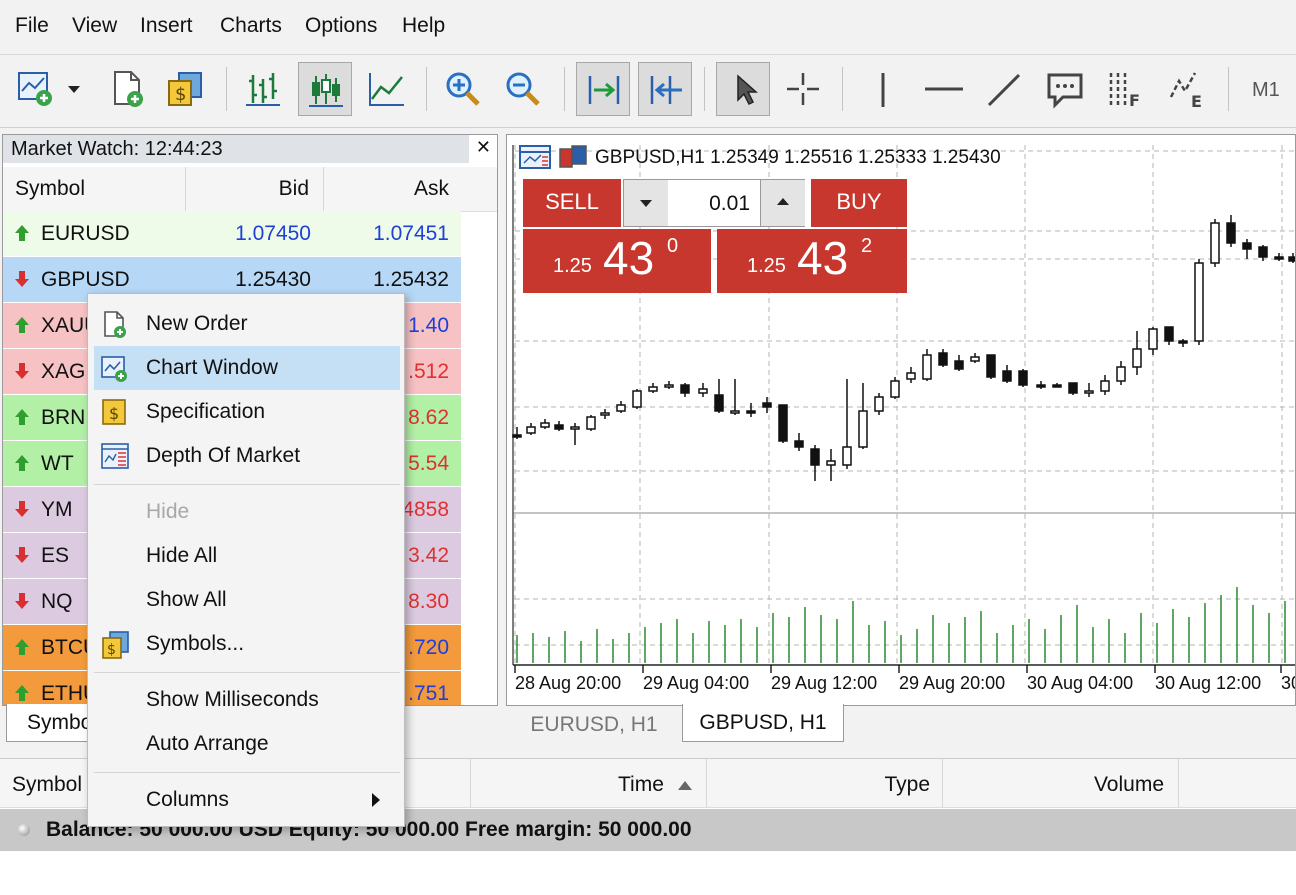 The width and height of the screenshot is (1296, 895). I want to click on menu-separator, so click(247, 772).